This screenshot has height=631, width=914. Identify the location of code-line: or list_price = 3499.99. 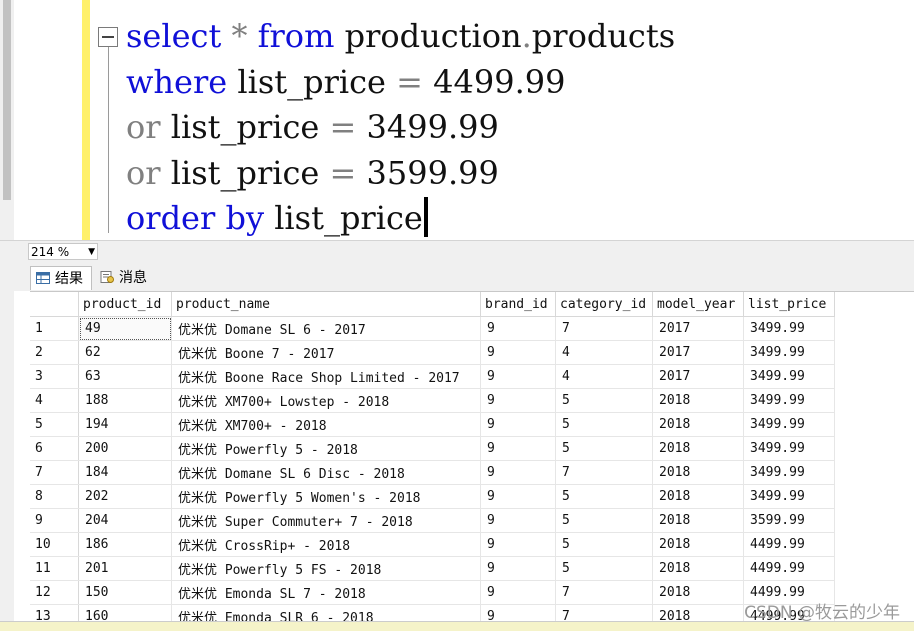
(400, 128).